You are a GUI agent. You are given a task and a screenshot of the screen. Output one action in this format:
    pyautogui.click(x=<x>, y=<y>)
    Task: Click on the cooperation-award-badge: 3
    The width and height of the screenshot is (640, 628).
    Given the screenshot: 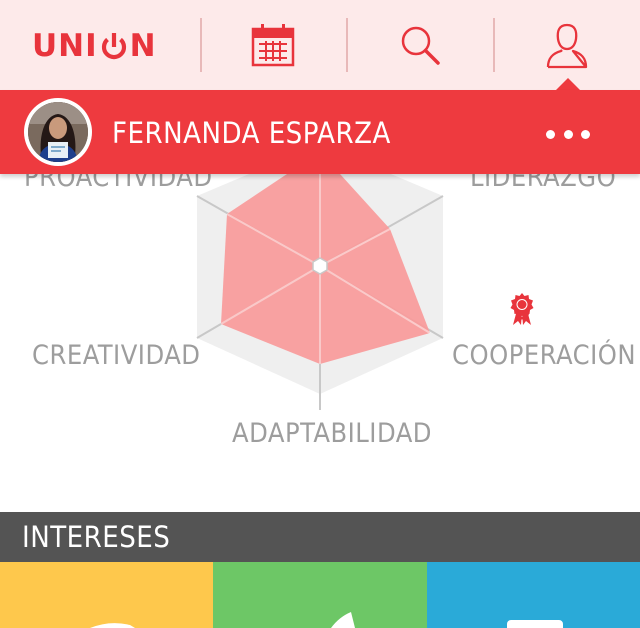 What is the action you would take?
    pyautogui.click(x=521, y=309)
    